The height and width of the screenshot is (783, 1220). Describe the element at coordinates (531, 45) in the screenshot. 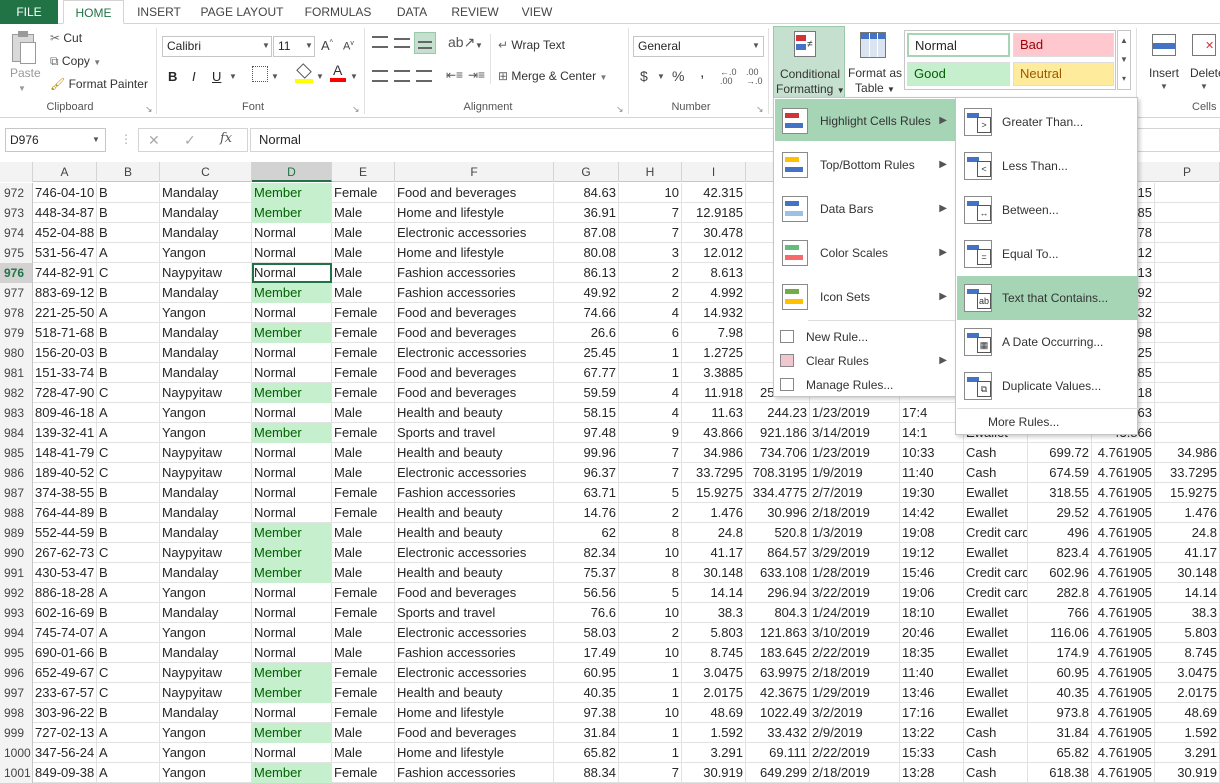

I see `wrap-text-button: ↵ Wrap Text` at that location.